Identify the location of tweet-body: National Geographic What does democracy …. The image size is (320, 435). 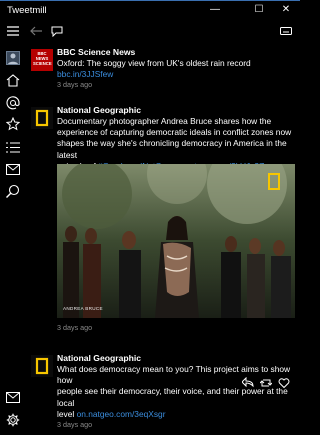
(175, 391).